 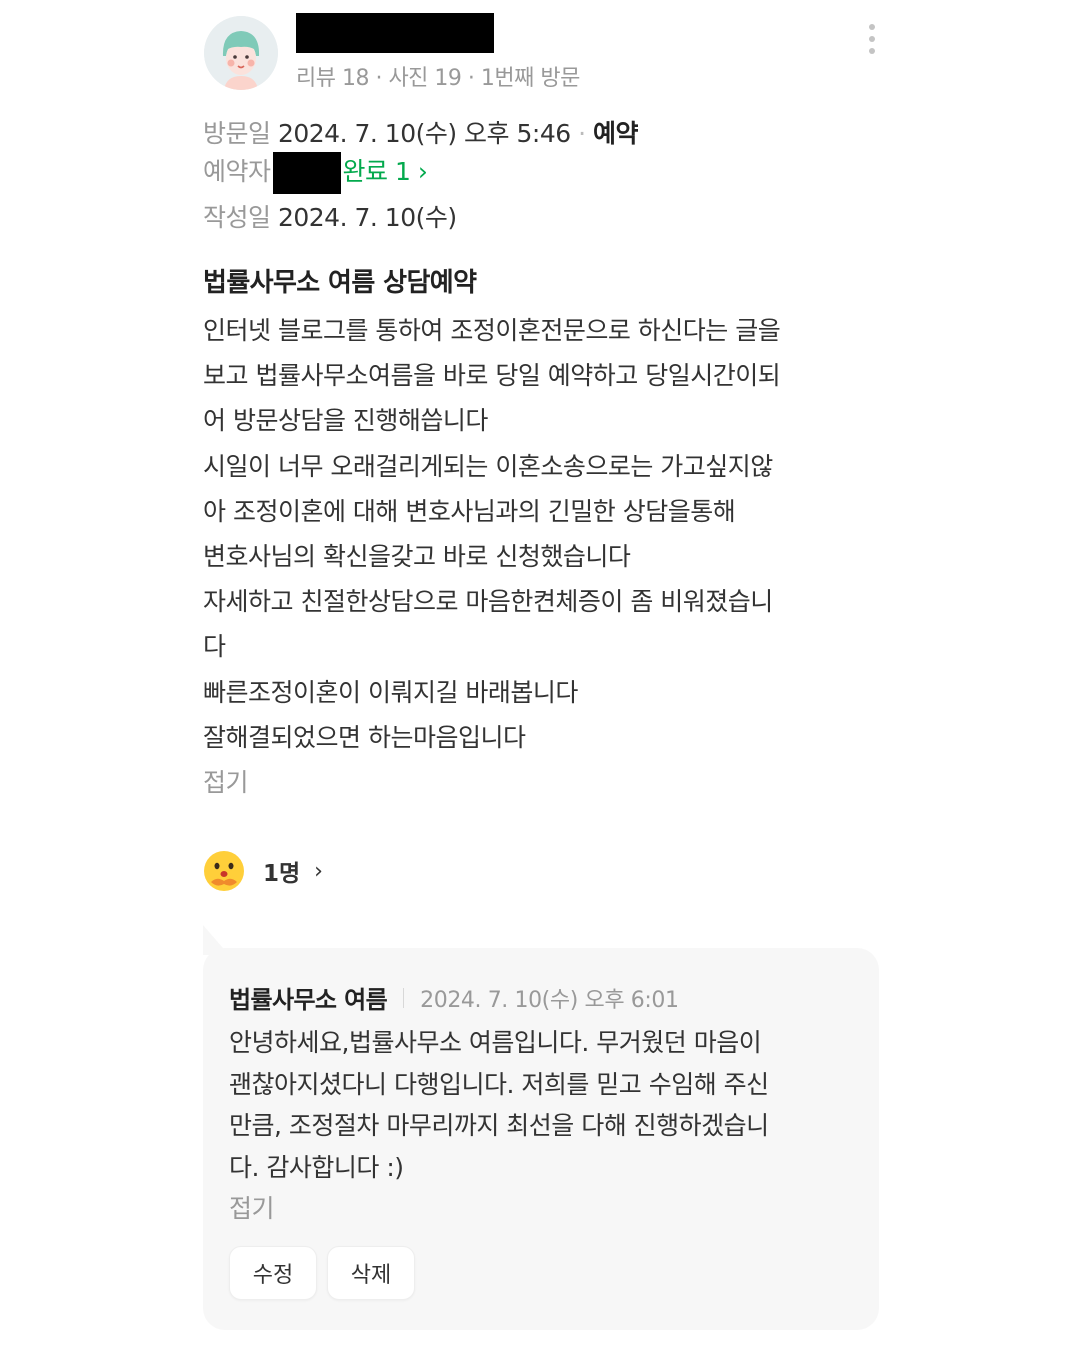 What do you see at coordinates (367, 217) in the screenshot?
I see `written-date-value: 2024. 7. 10(수)` at bounding box center [367, 217].